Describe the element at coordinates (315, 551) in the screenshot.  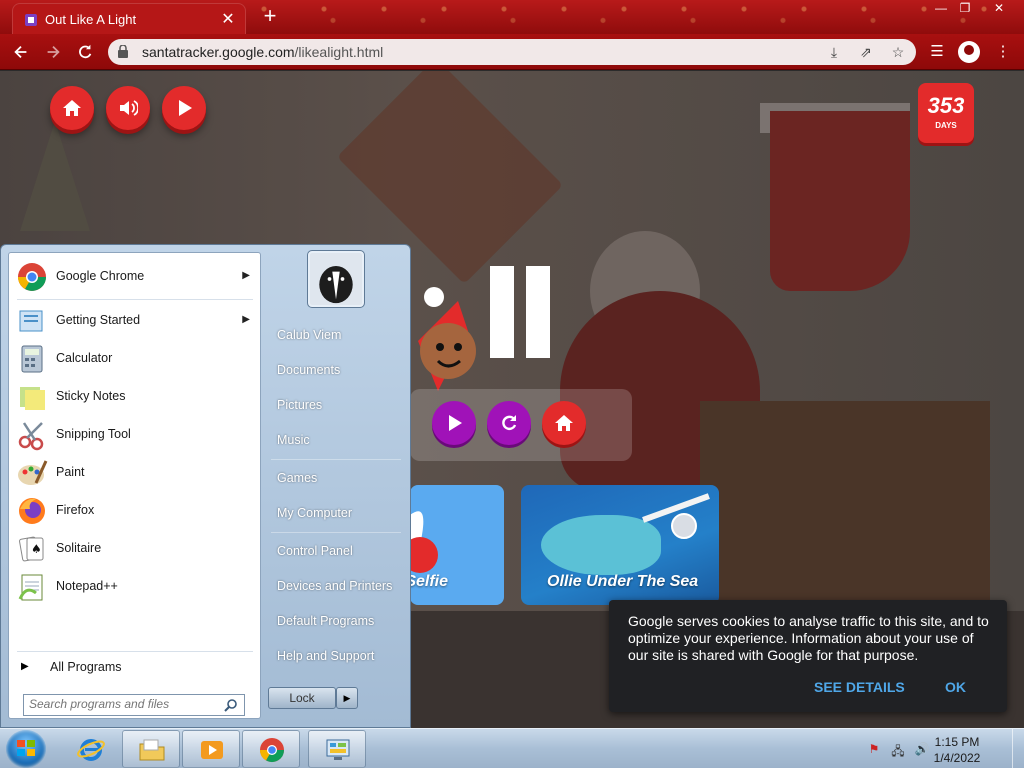
I see `start-link-control-panel: Control Panel` at that location.